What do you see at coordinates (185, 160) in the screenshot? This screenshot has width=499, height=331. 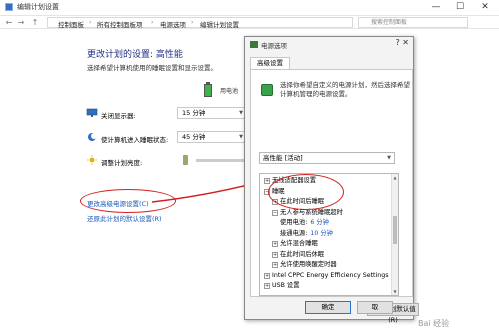 I see `brightness-slider-thumb` at bounding box center [185, 160].